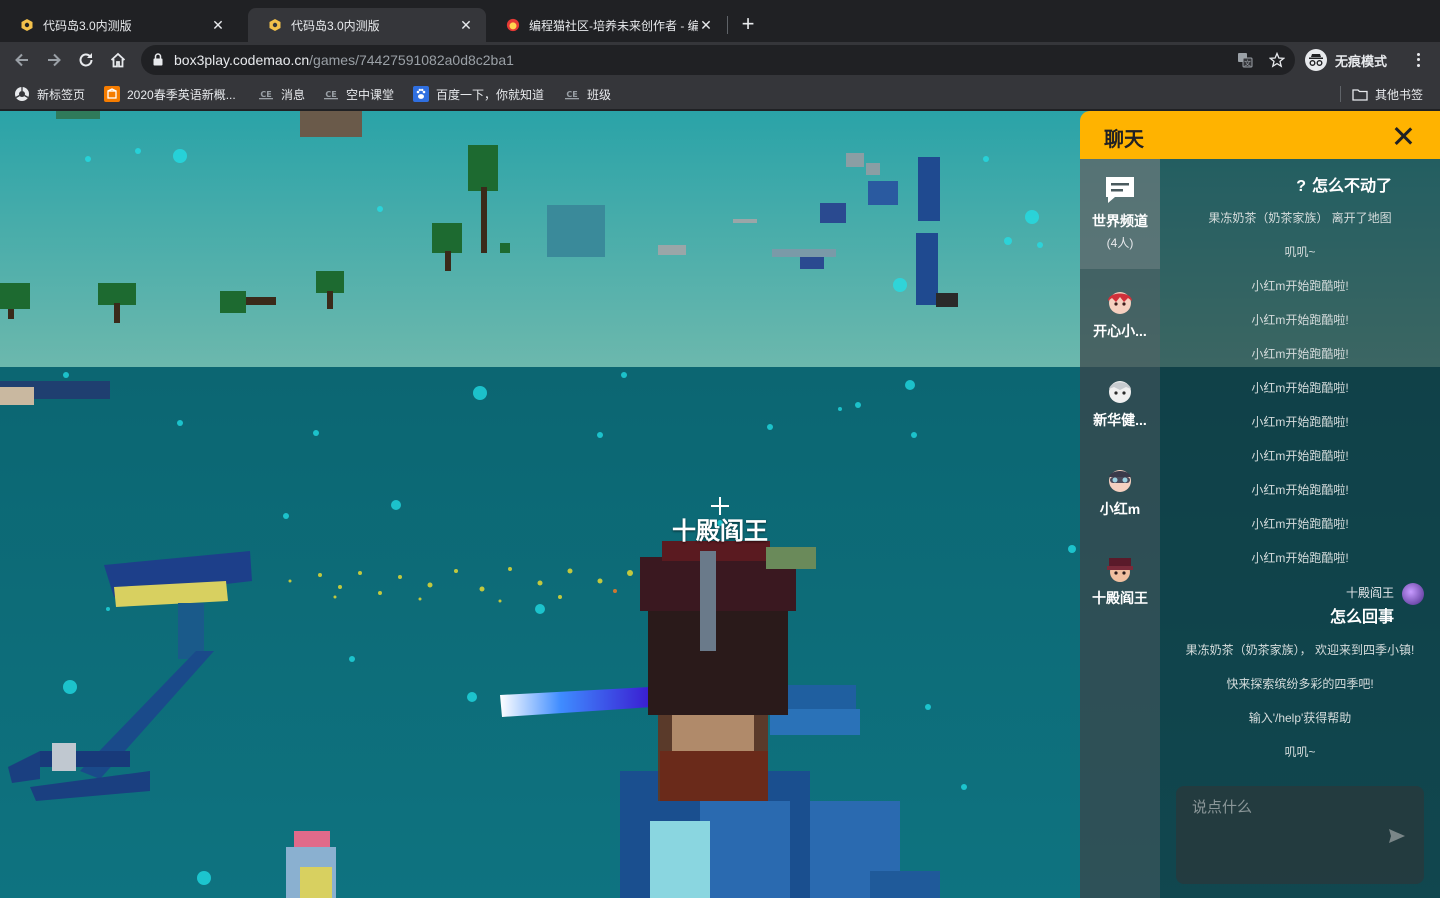  Describe the element at coordinates (1300, 650) in the screenshot. I see `message: 果冻奶茶（奶茶家族）， 欢迎来到四季小镇!` at that location.